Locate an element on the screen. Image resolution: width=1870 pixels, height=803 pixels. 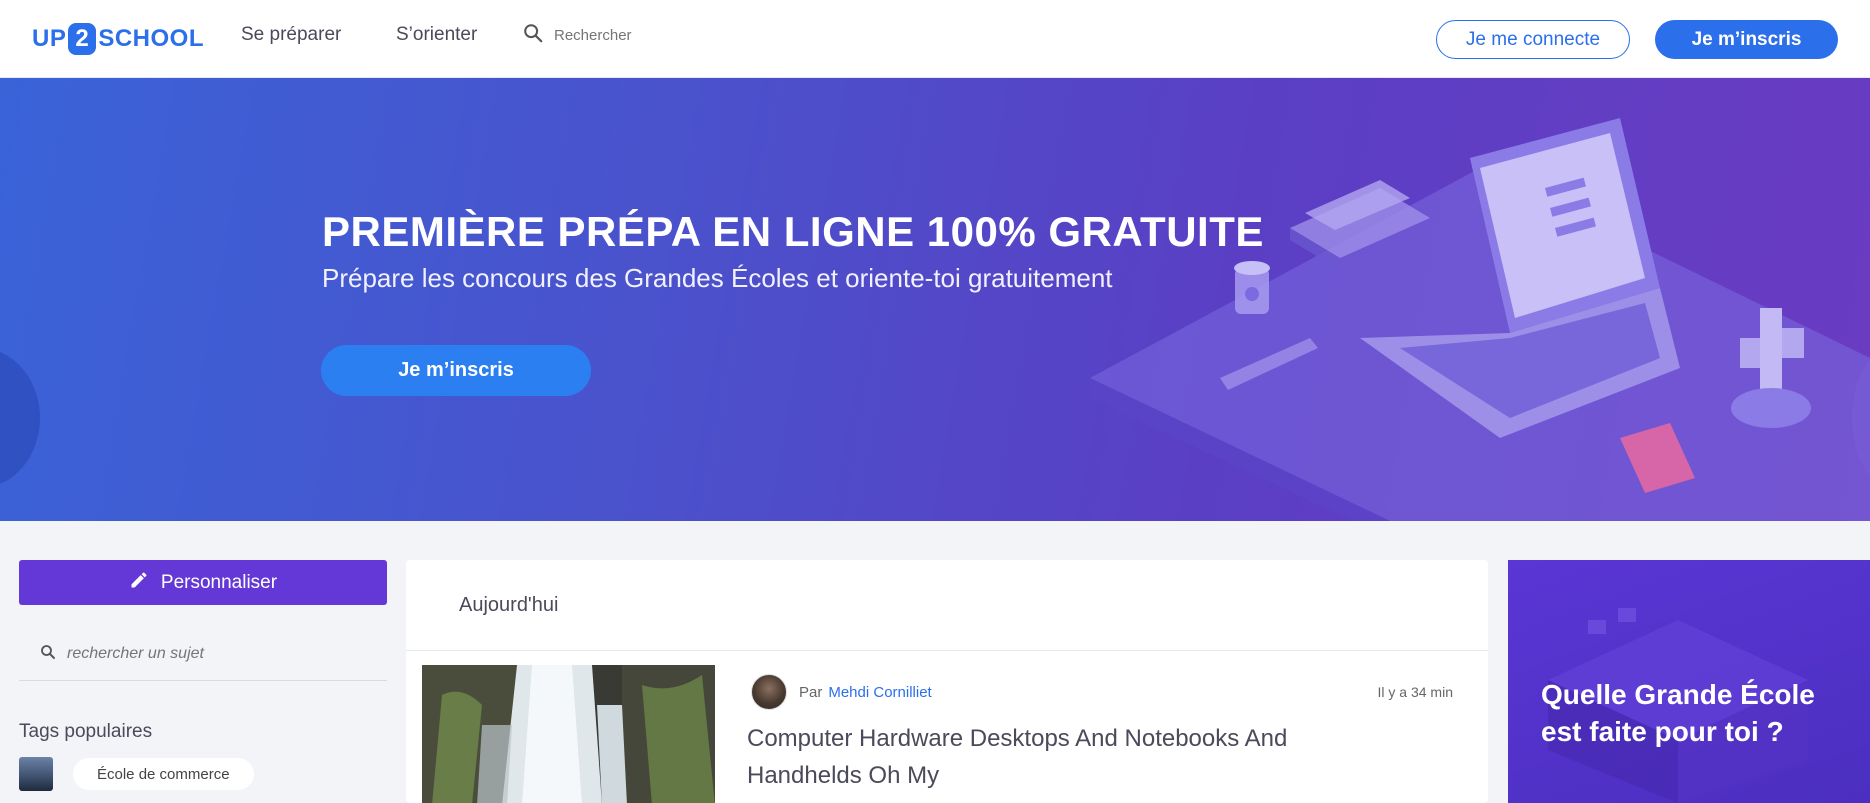
article-time: Il y a 34 min is located at coordinates (1415, 692).